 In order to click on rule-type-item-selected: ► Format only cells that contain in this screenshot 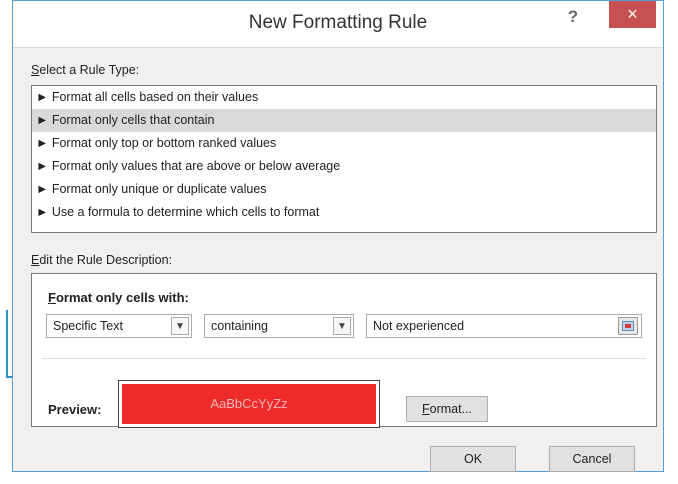, I will do `click(344, 120)`.